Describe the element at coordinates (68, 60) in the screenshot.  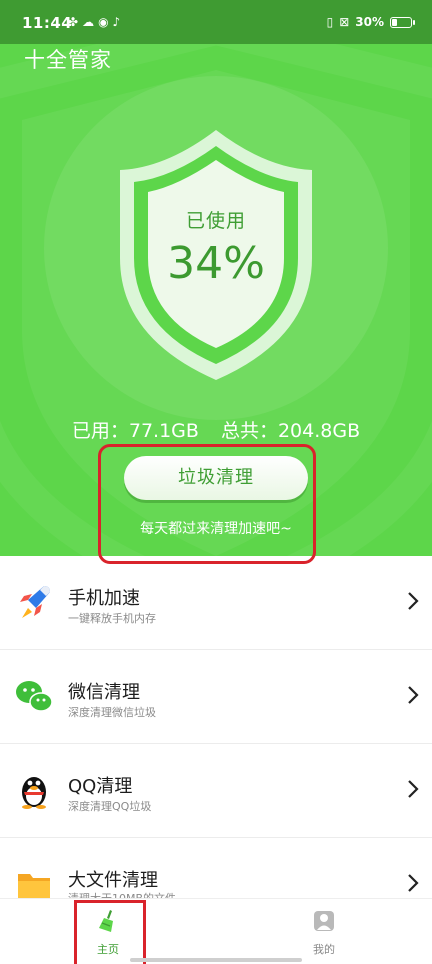
I see `app-title: 十全管家` at that location.